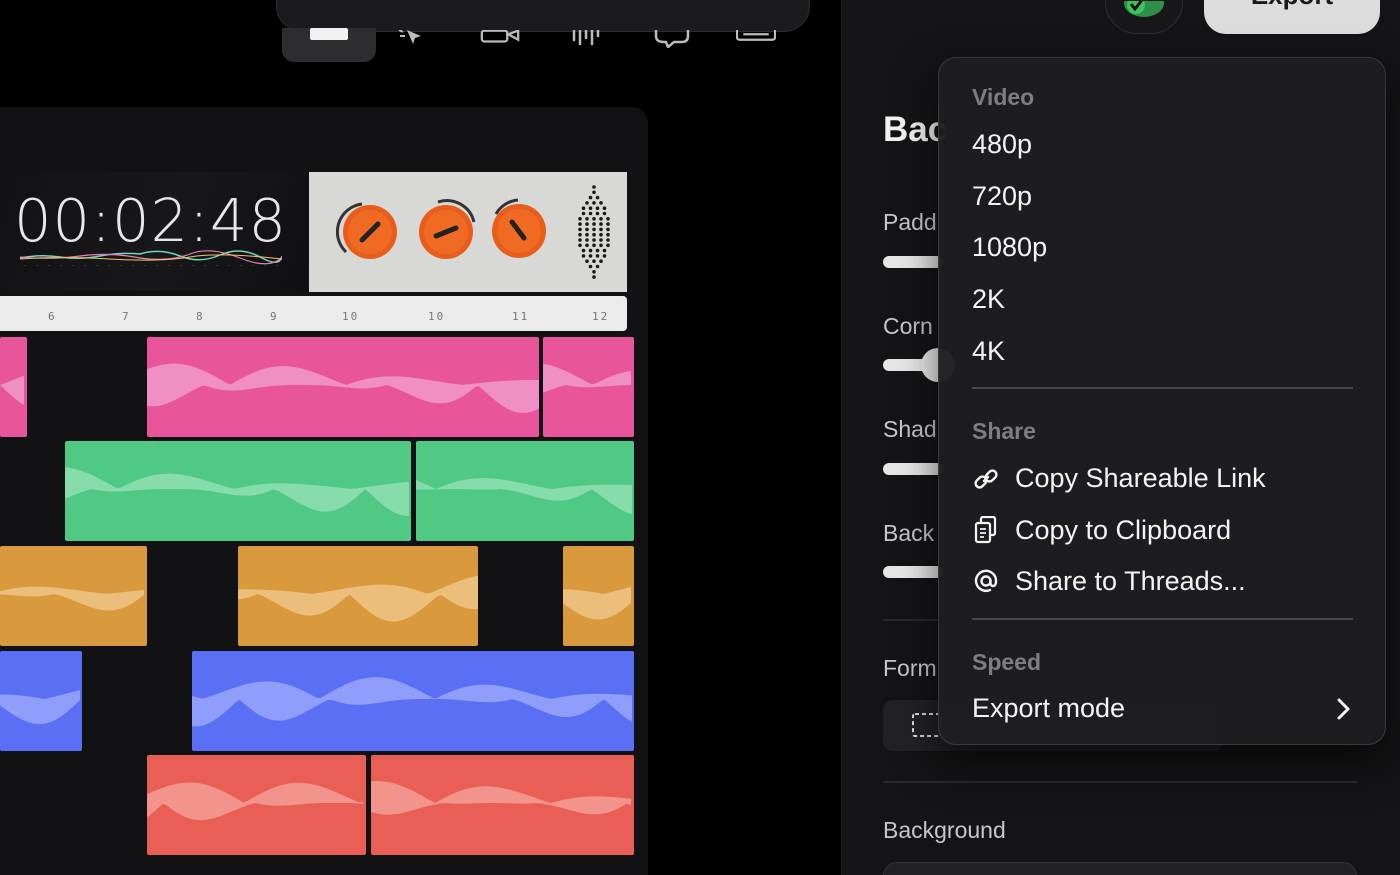 The image size is (1400, 875). Describe the element at coordinates (329, 45) in the screenshot. I see `image-tool-button` at that location.